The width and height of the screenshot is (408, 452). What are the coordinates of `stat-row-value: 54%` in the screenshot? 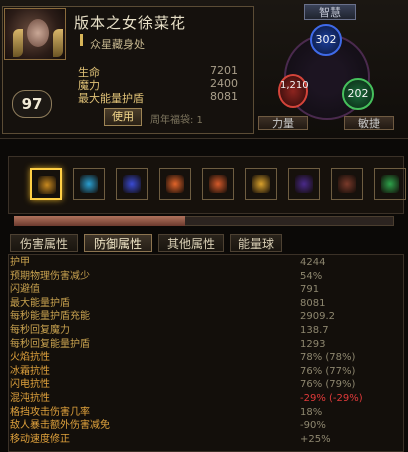 It's located at (311, 276).